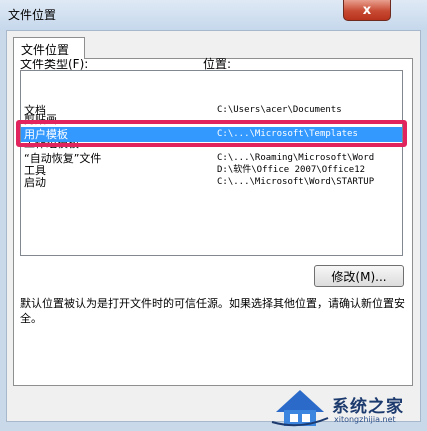 This screenshot has width=427, height=431. I want to click on close-button: x, so click(367, 10).